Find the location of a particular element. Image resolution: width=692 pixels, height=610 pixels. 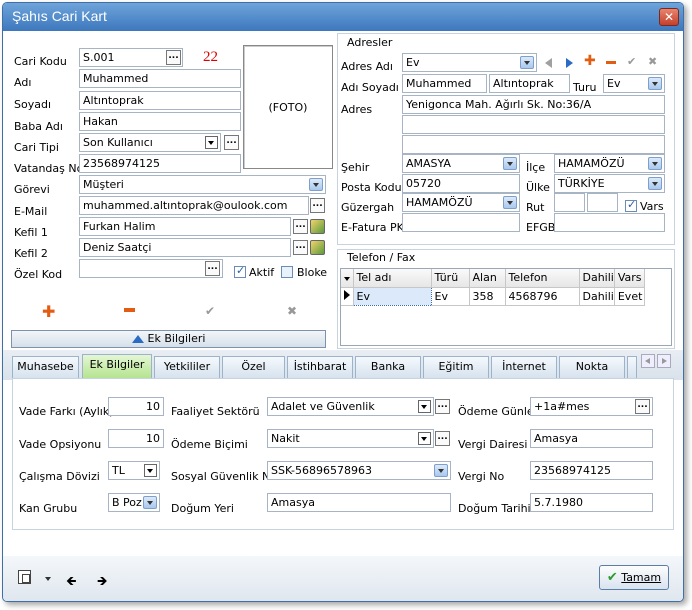

adres-line3-input is located at coordinates (533, 144).